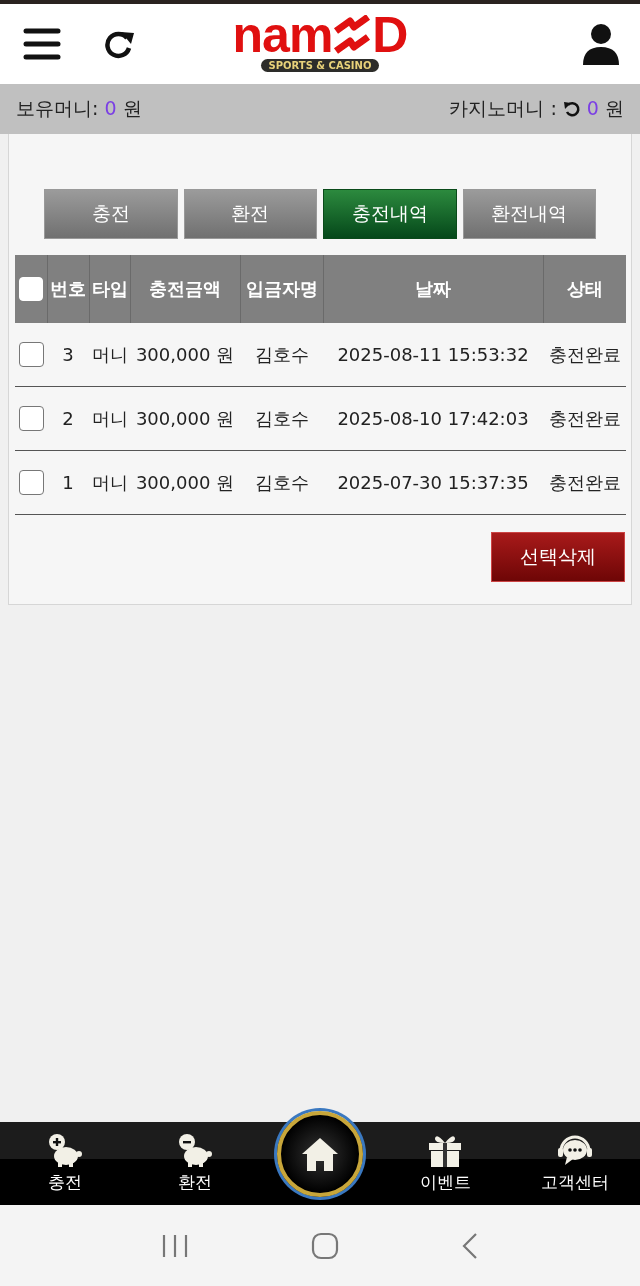 The image size is (640, 1286). Describe the element at coordinates (584, 289) in the screenshot. I see `column-header: 상태` at that location.